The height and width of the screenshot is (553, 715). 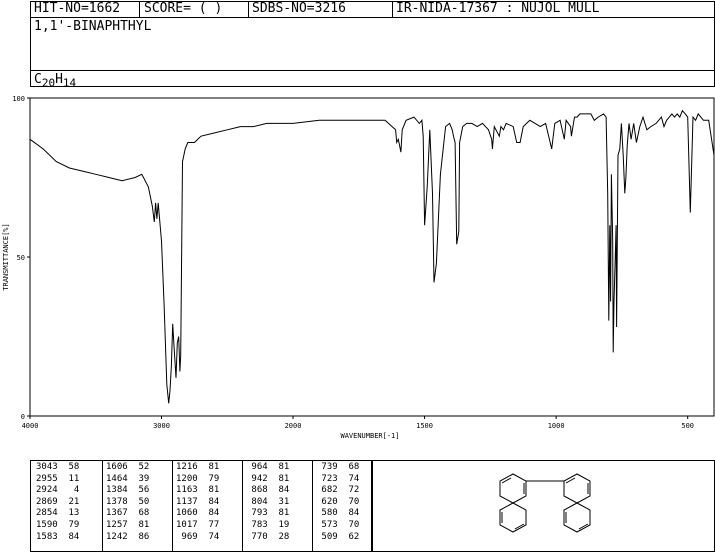 What do you see at coordinates (687, 426) in the screenshot?
I see `x-tick-label: 500` at bounding box center [687, 426].